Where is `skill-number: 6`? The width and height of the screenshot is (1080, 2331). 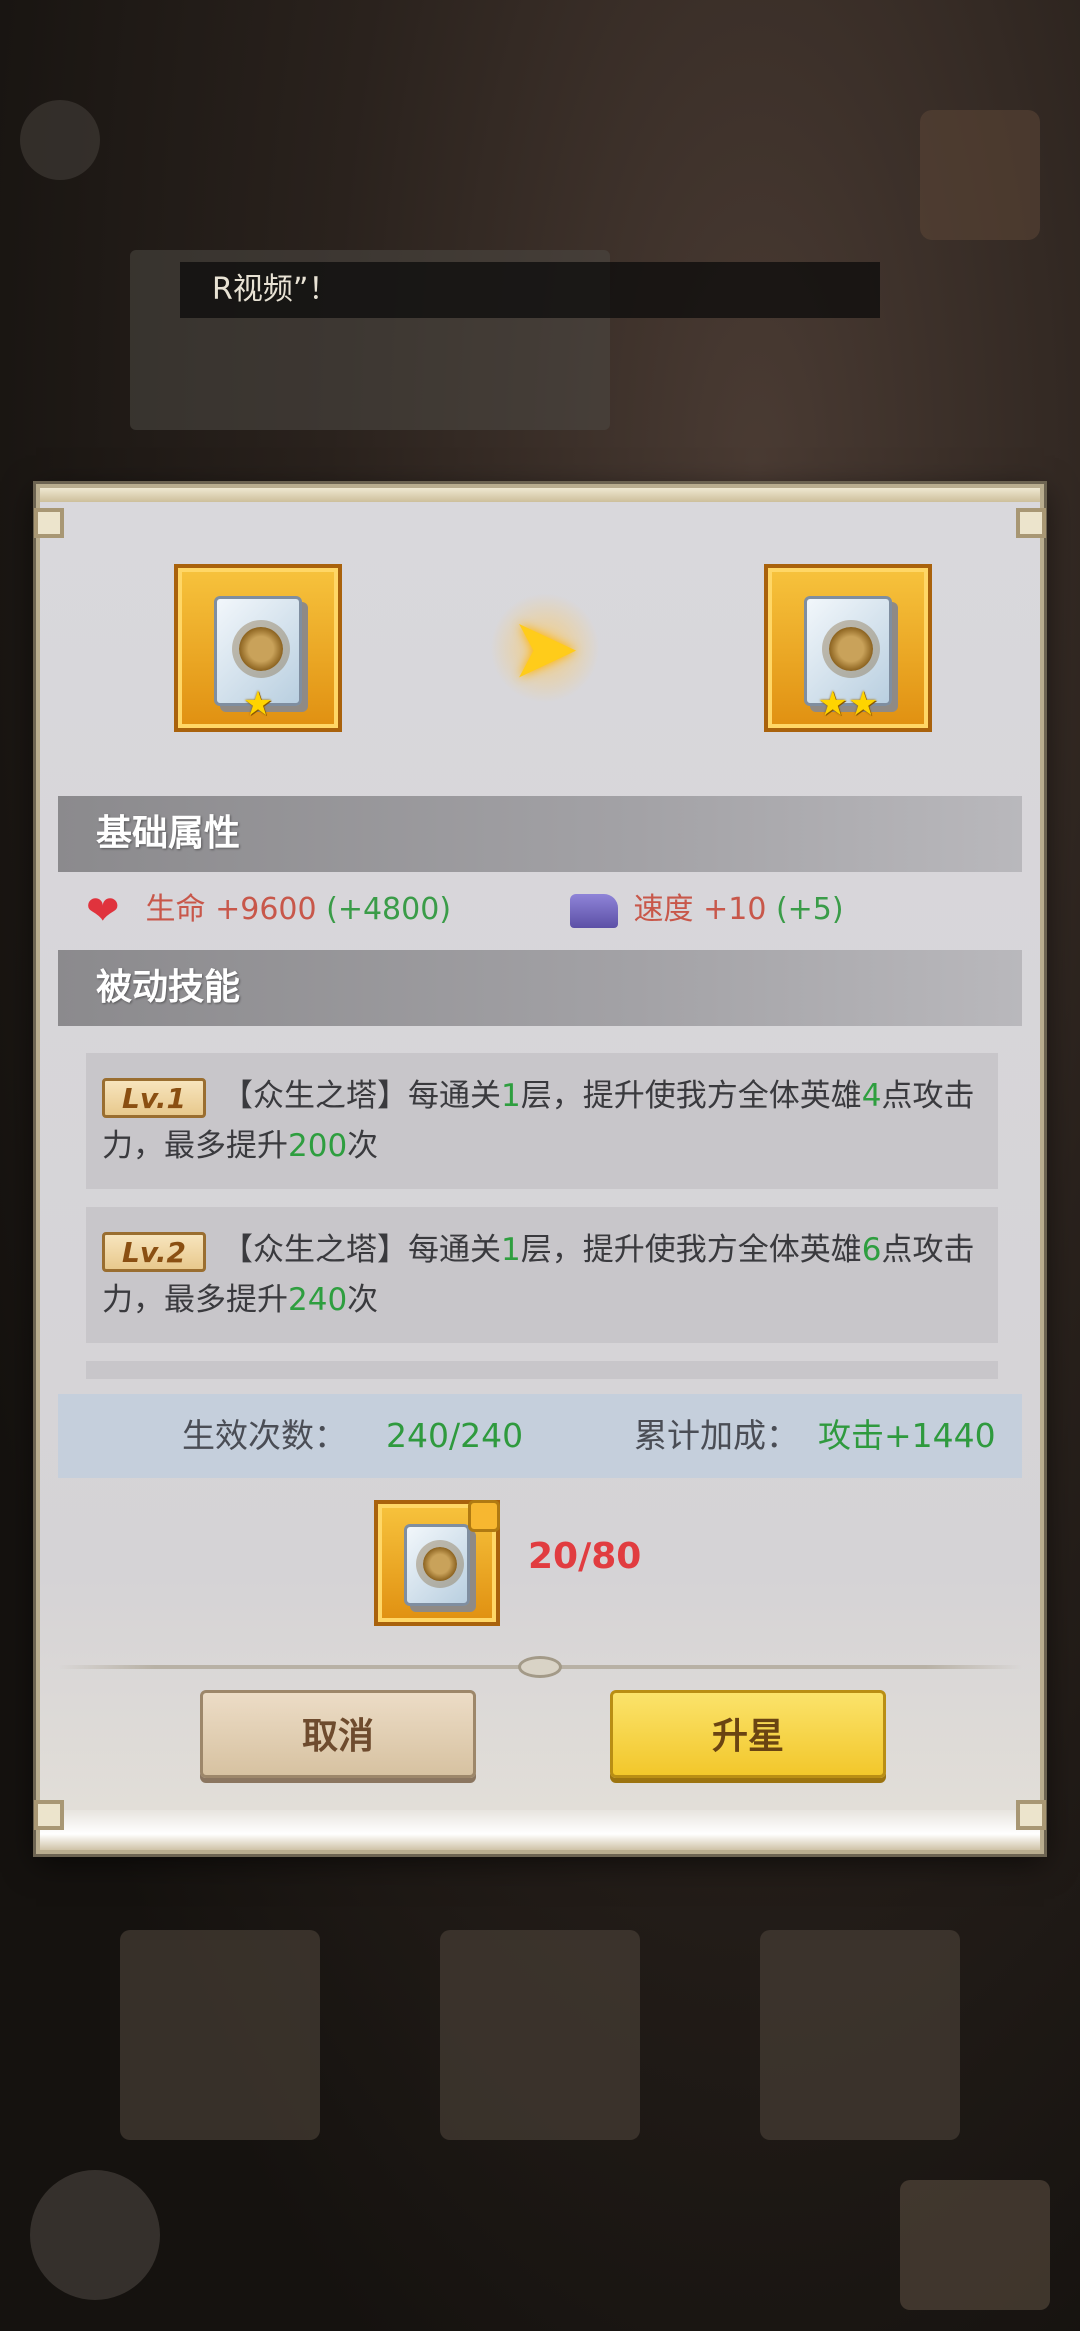
skill-number: 6 is located at coordinates (871, 1250).